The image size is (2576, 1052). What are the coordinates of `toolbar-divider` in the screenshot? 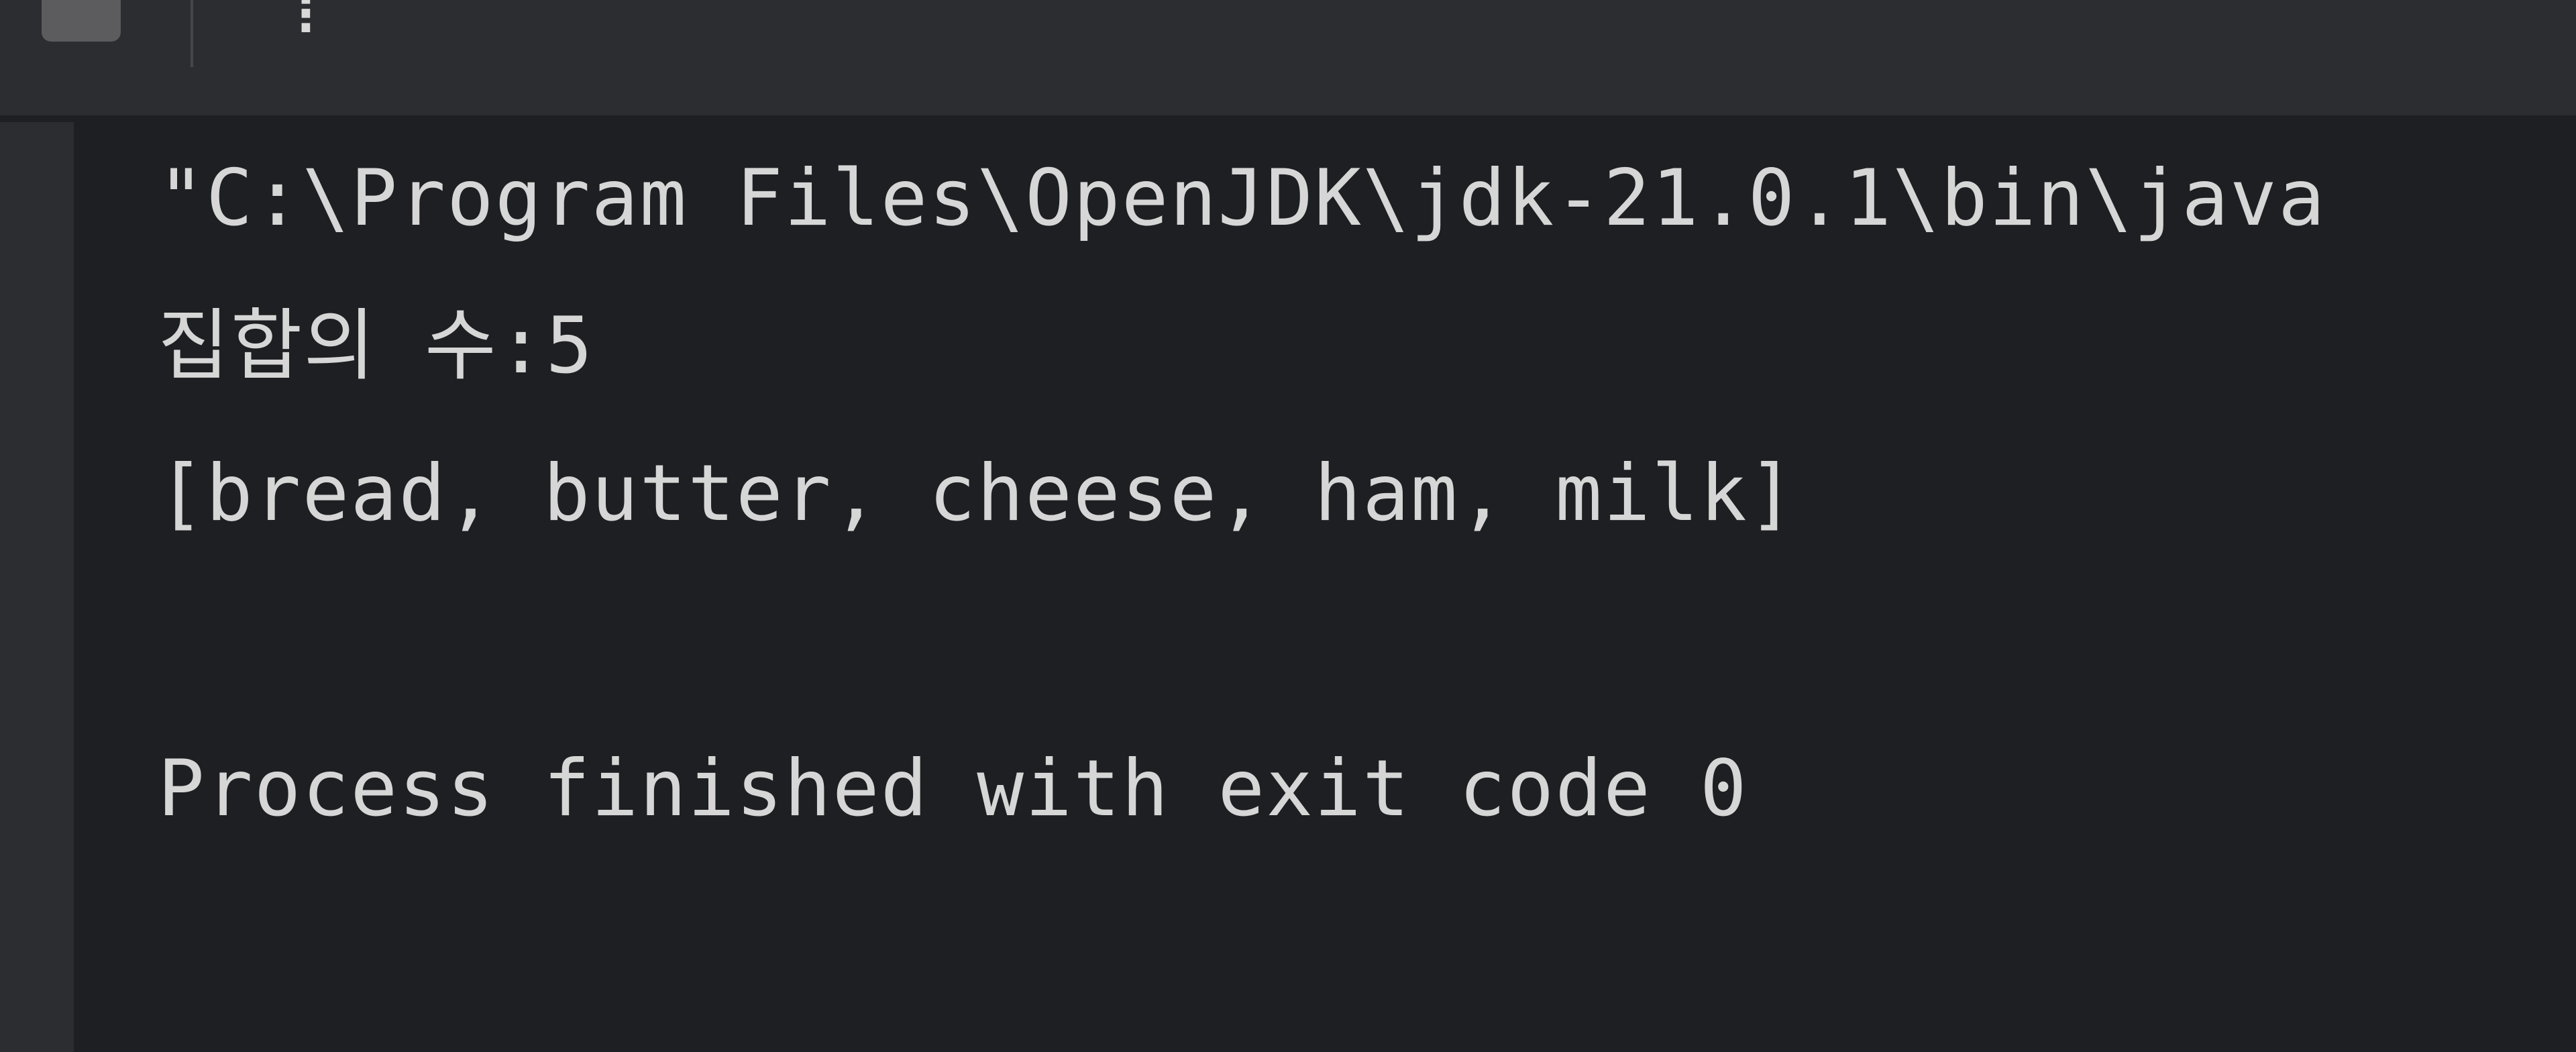 It's located at (192, 33).